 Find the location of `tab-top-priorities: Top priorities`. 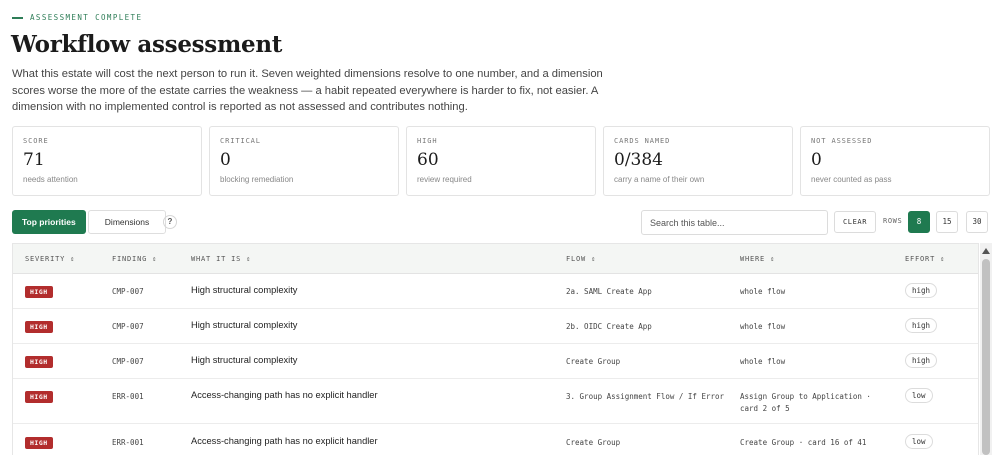

tab-top-priorities: Top priorities is located at coordinates (49, 222).